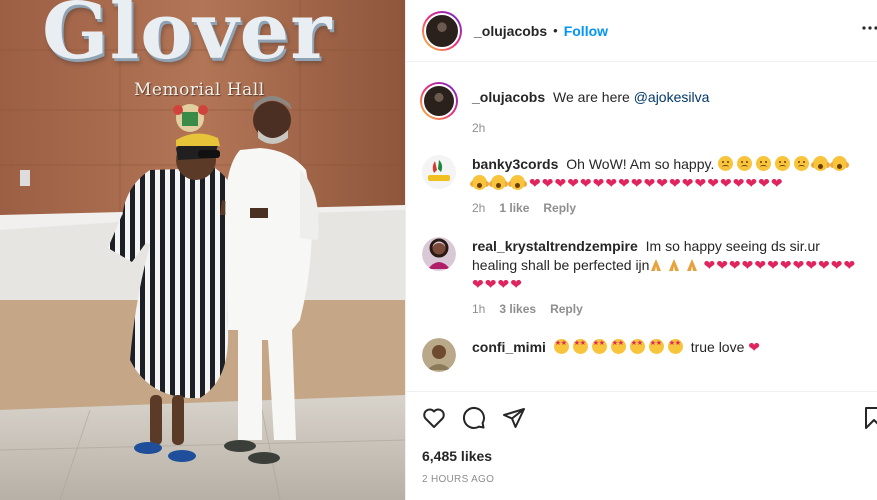  I want to click on praying-hands-icon, so click(676, 265).